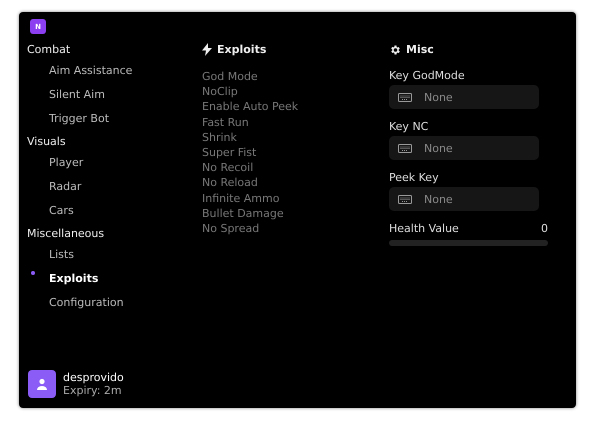 Image resolution: width=590 pixels, height=423 pixels. I want to click on selected-dot, so click(33, 273).